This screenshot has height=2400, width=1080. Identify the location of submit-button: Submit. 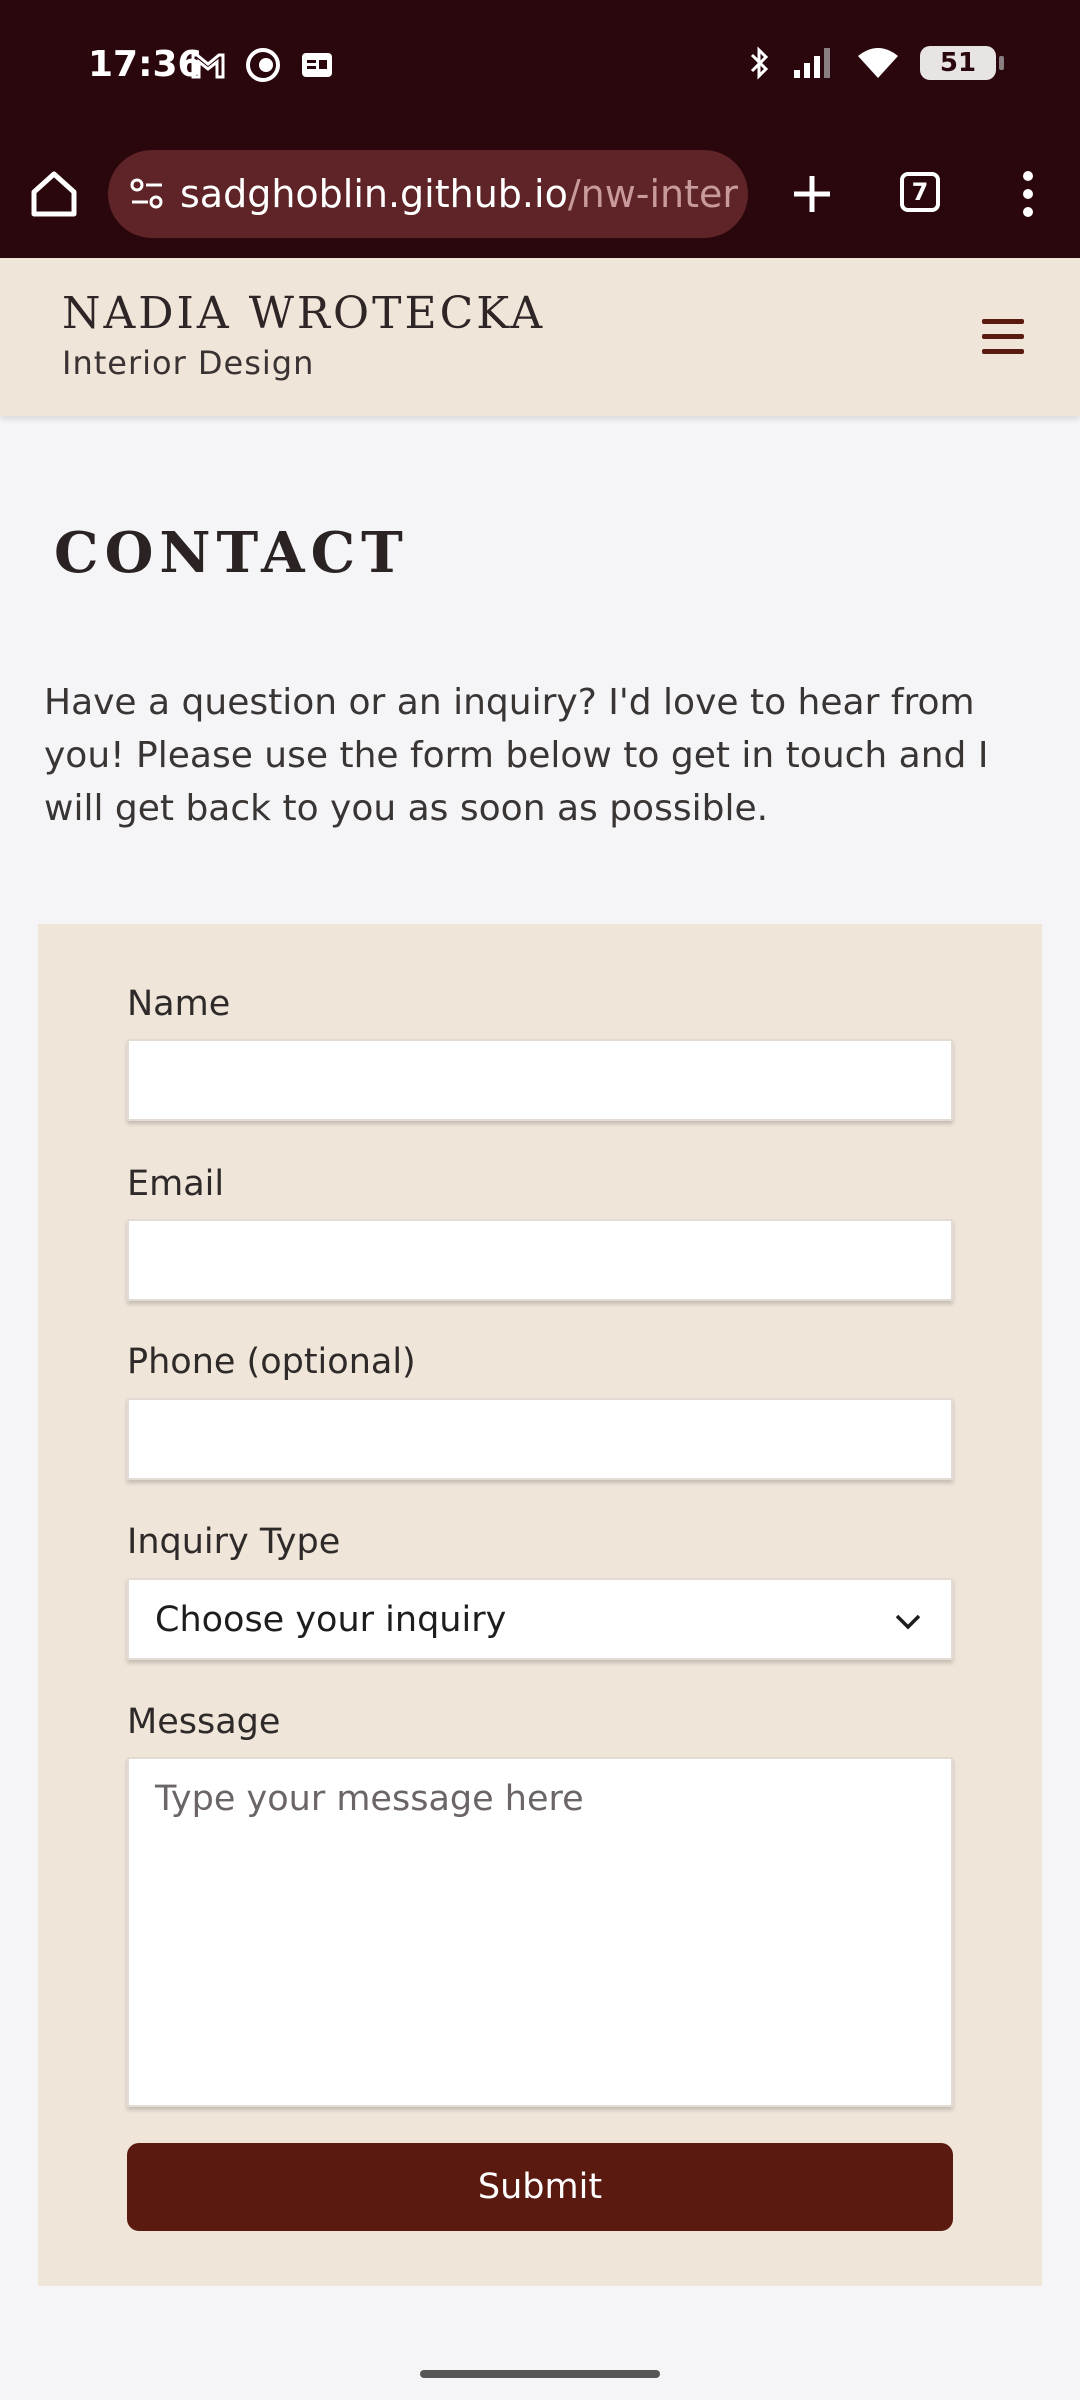
(540, 2187).